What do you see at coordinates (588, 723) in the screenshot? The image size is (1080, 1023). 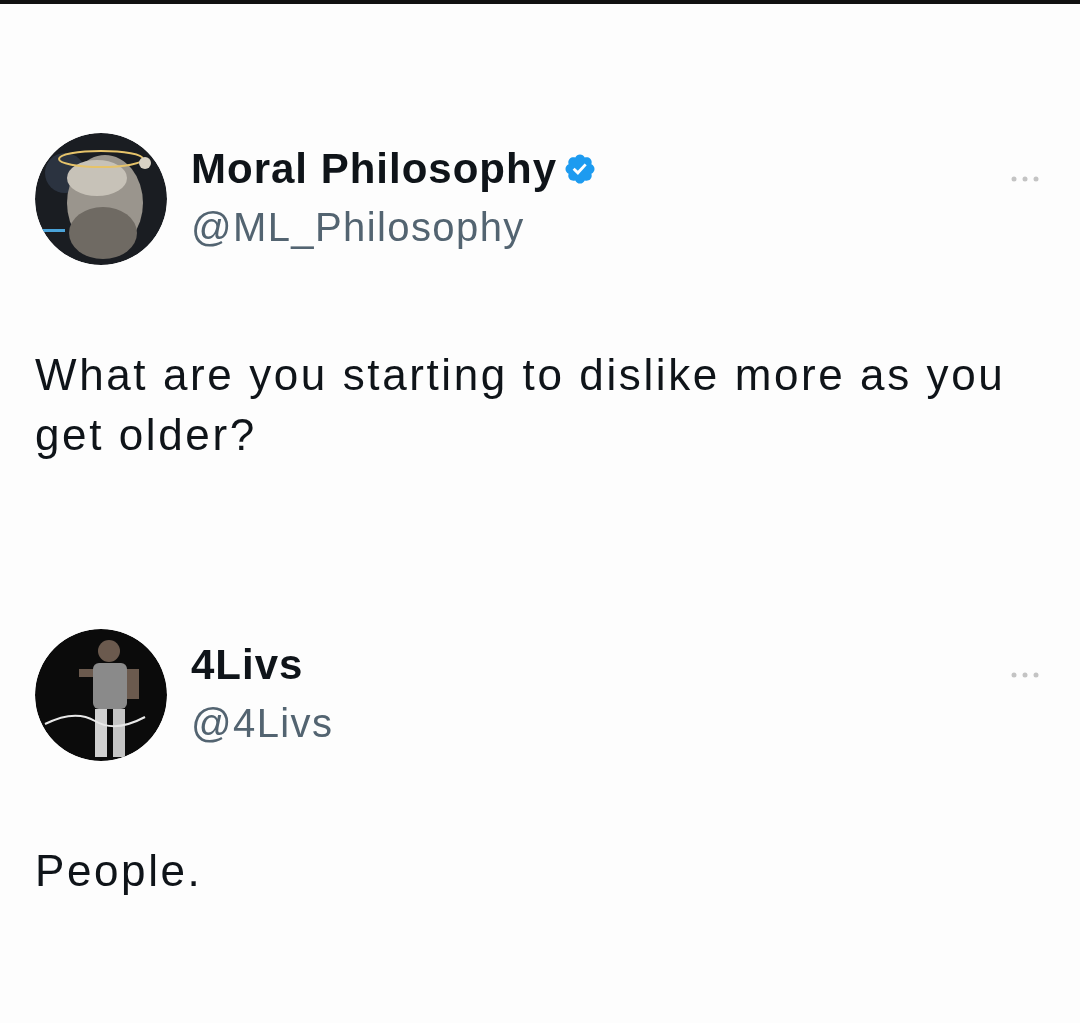 I see `username: @4Livs` at bounding box center [588, 723].